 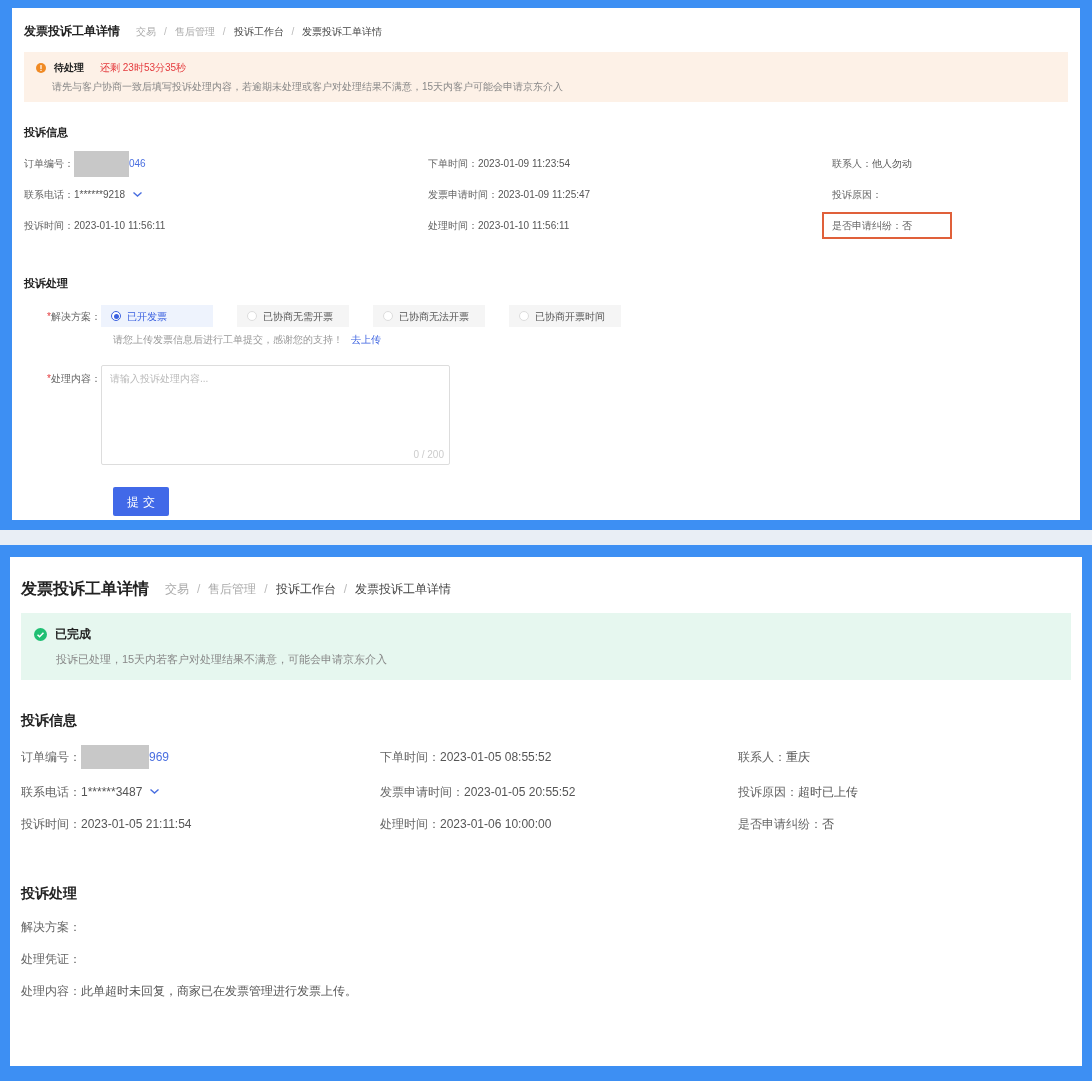 I want to click on field-value: 超时已上传, so click(x=828, y=792).